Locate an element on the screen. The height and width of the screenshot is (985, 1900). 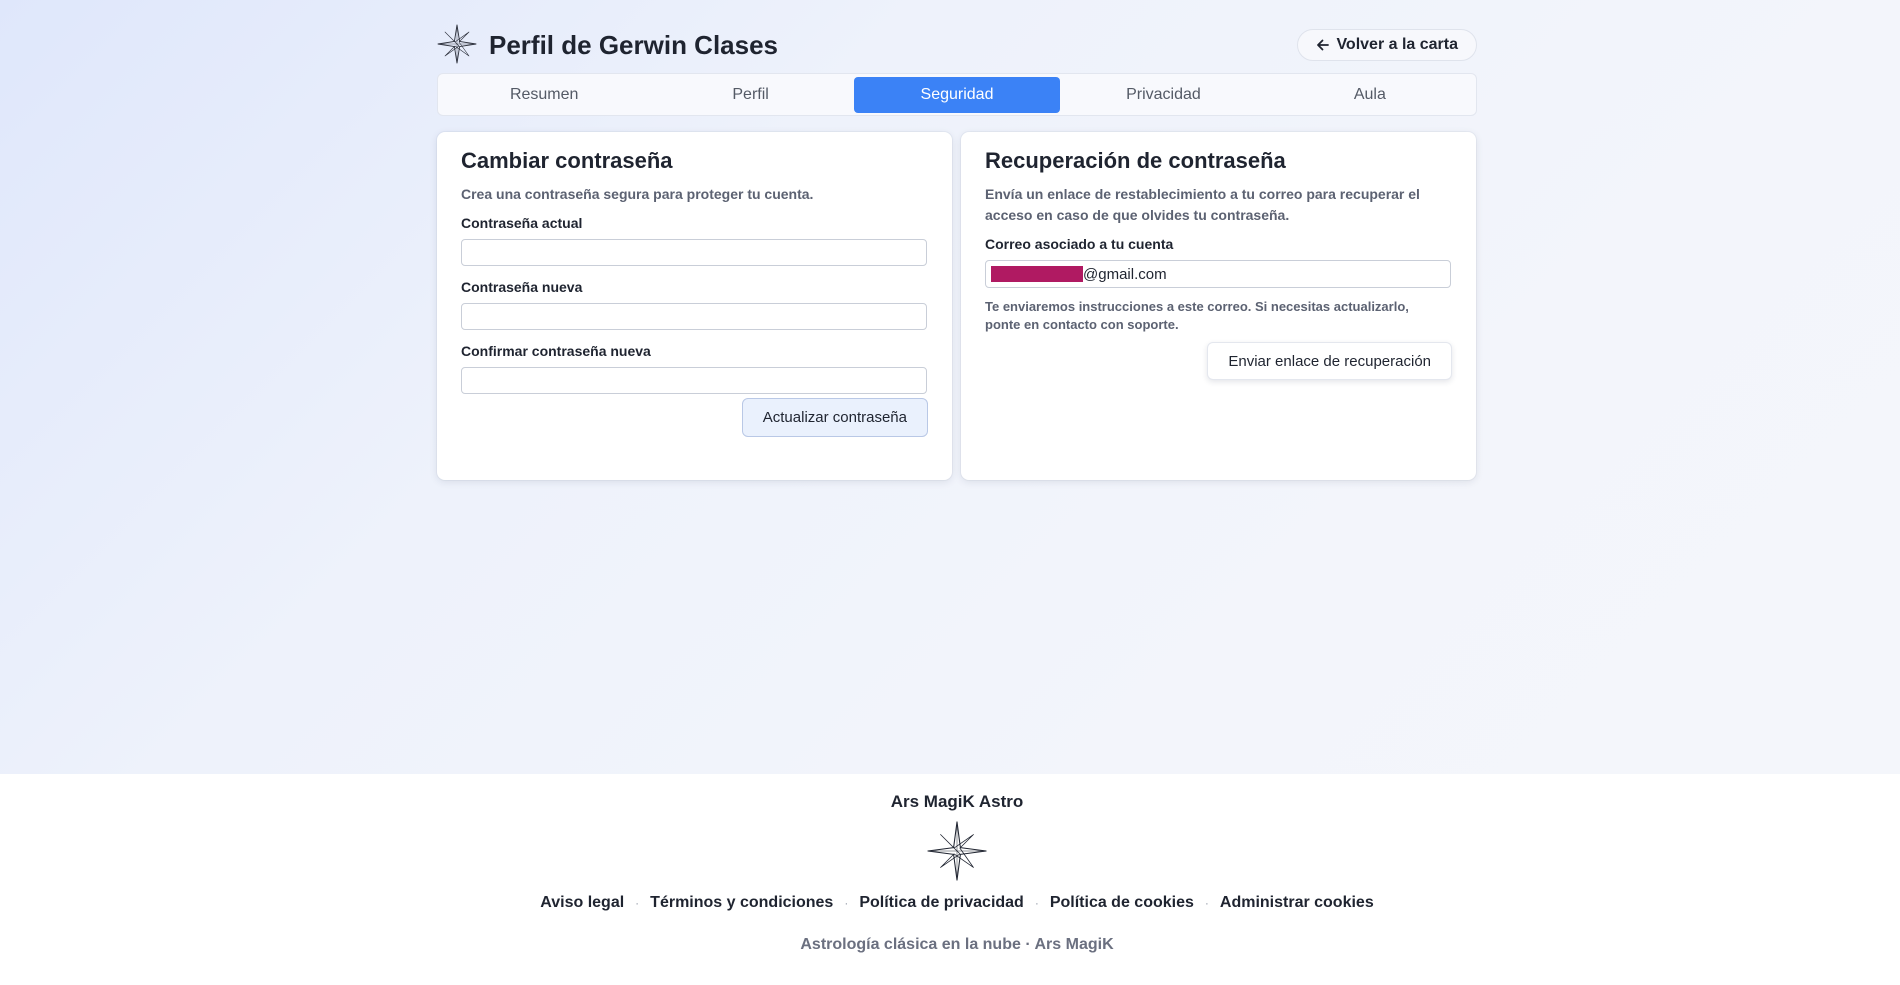
tab-privacidad: Privacidad is located at coordinates (1163, 95).